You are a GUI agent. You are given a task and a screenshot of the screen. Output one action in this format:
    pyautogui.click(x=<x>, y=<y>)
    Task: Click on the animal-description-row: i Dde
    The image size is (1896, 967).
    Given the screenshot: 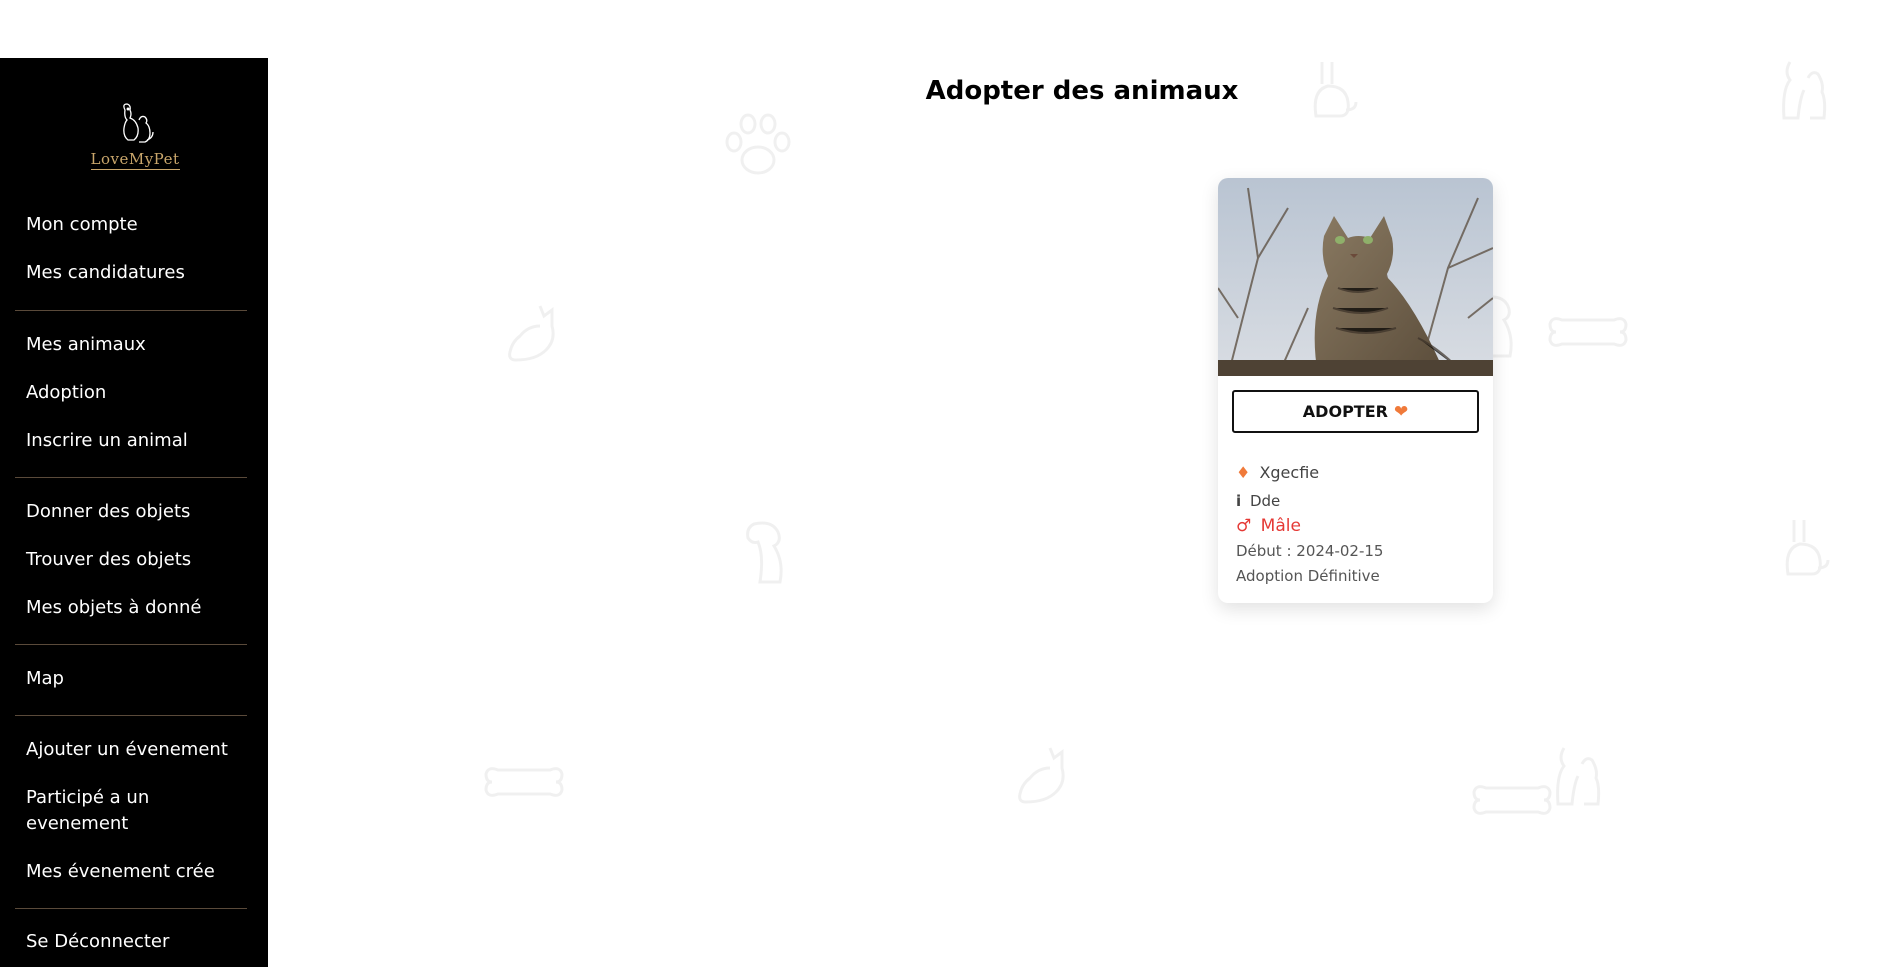 What is the action you would take?
    pyautogui.click(x=1258, y=501)
    